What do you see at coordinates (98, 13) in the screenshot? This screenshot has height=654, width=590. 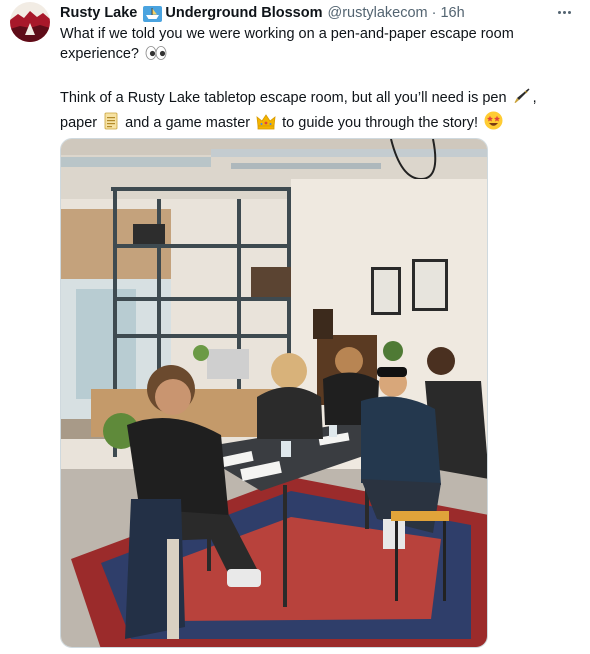 I see `author-name: Rusty Lake` at bounding box center [98, 13].